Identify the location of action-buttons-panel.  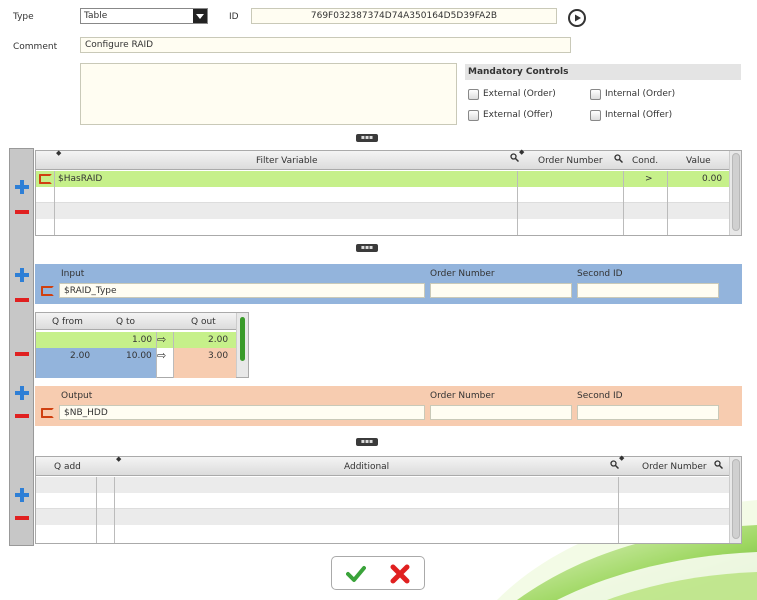
(378, 573).